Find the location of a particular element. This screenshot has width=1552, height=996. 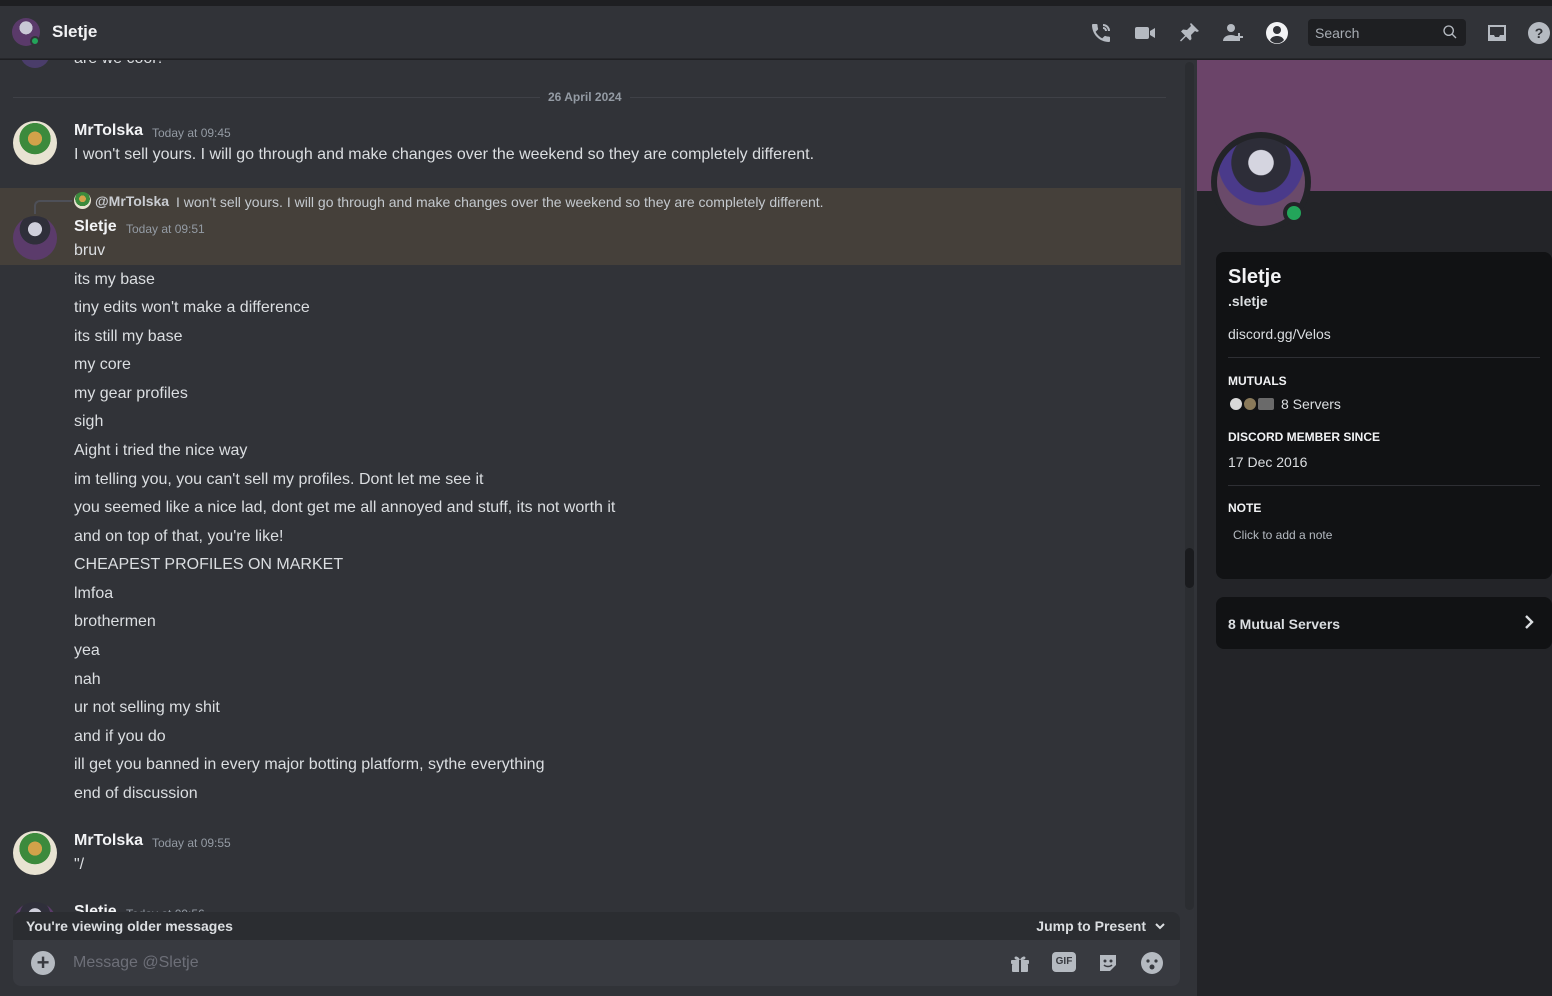

member-since-date: 17 Dec 2016 is located at coordinates (1268, 462).